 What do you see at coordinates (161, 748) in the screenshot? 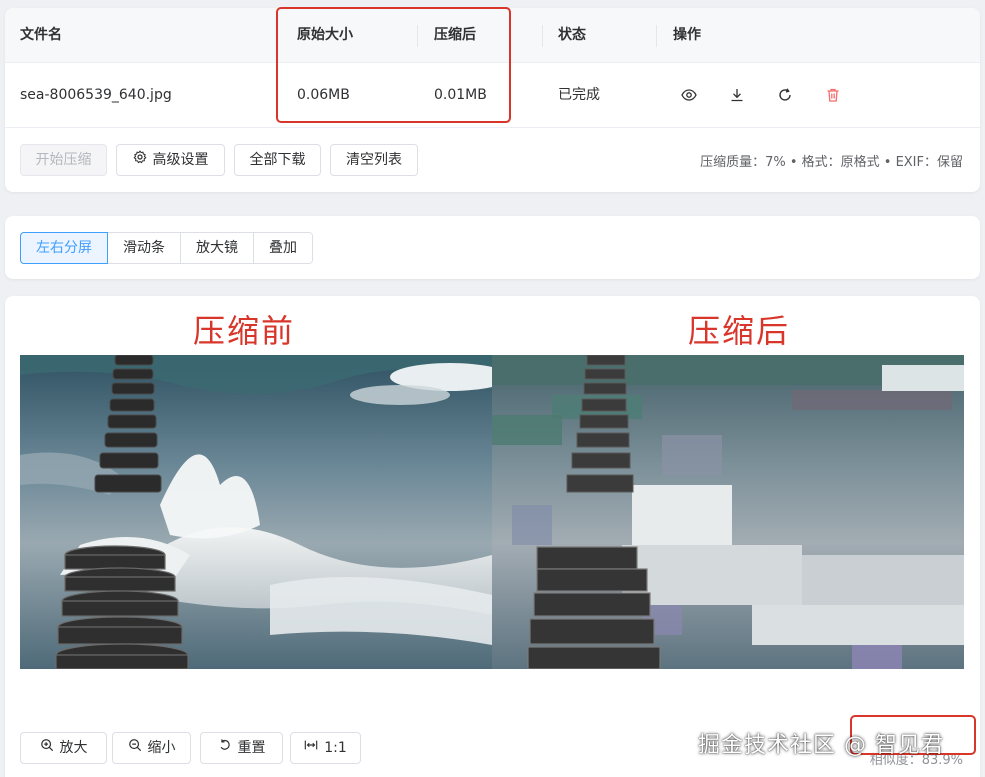
I see `zoom-out-label: 缩小` at bounding box center [161, 748].